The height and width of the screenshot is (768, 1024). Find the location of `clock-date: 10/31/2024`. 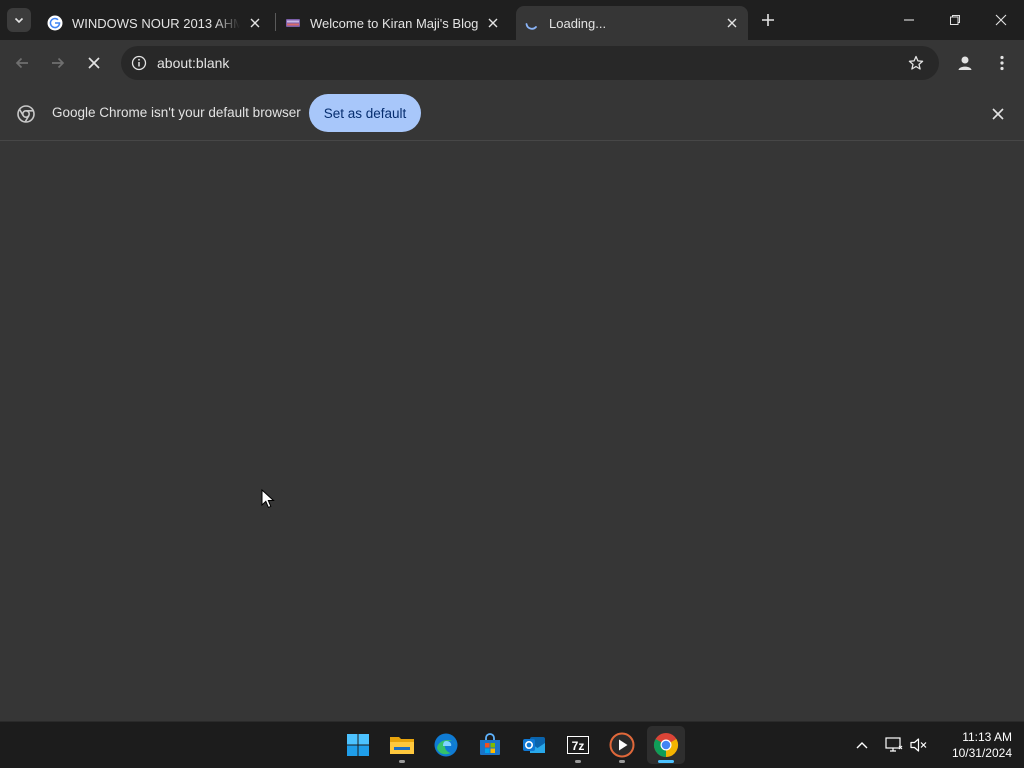

clock-date: 10/31/2024 is located at coordinates (981, 753).